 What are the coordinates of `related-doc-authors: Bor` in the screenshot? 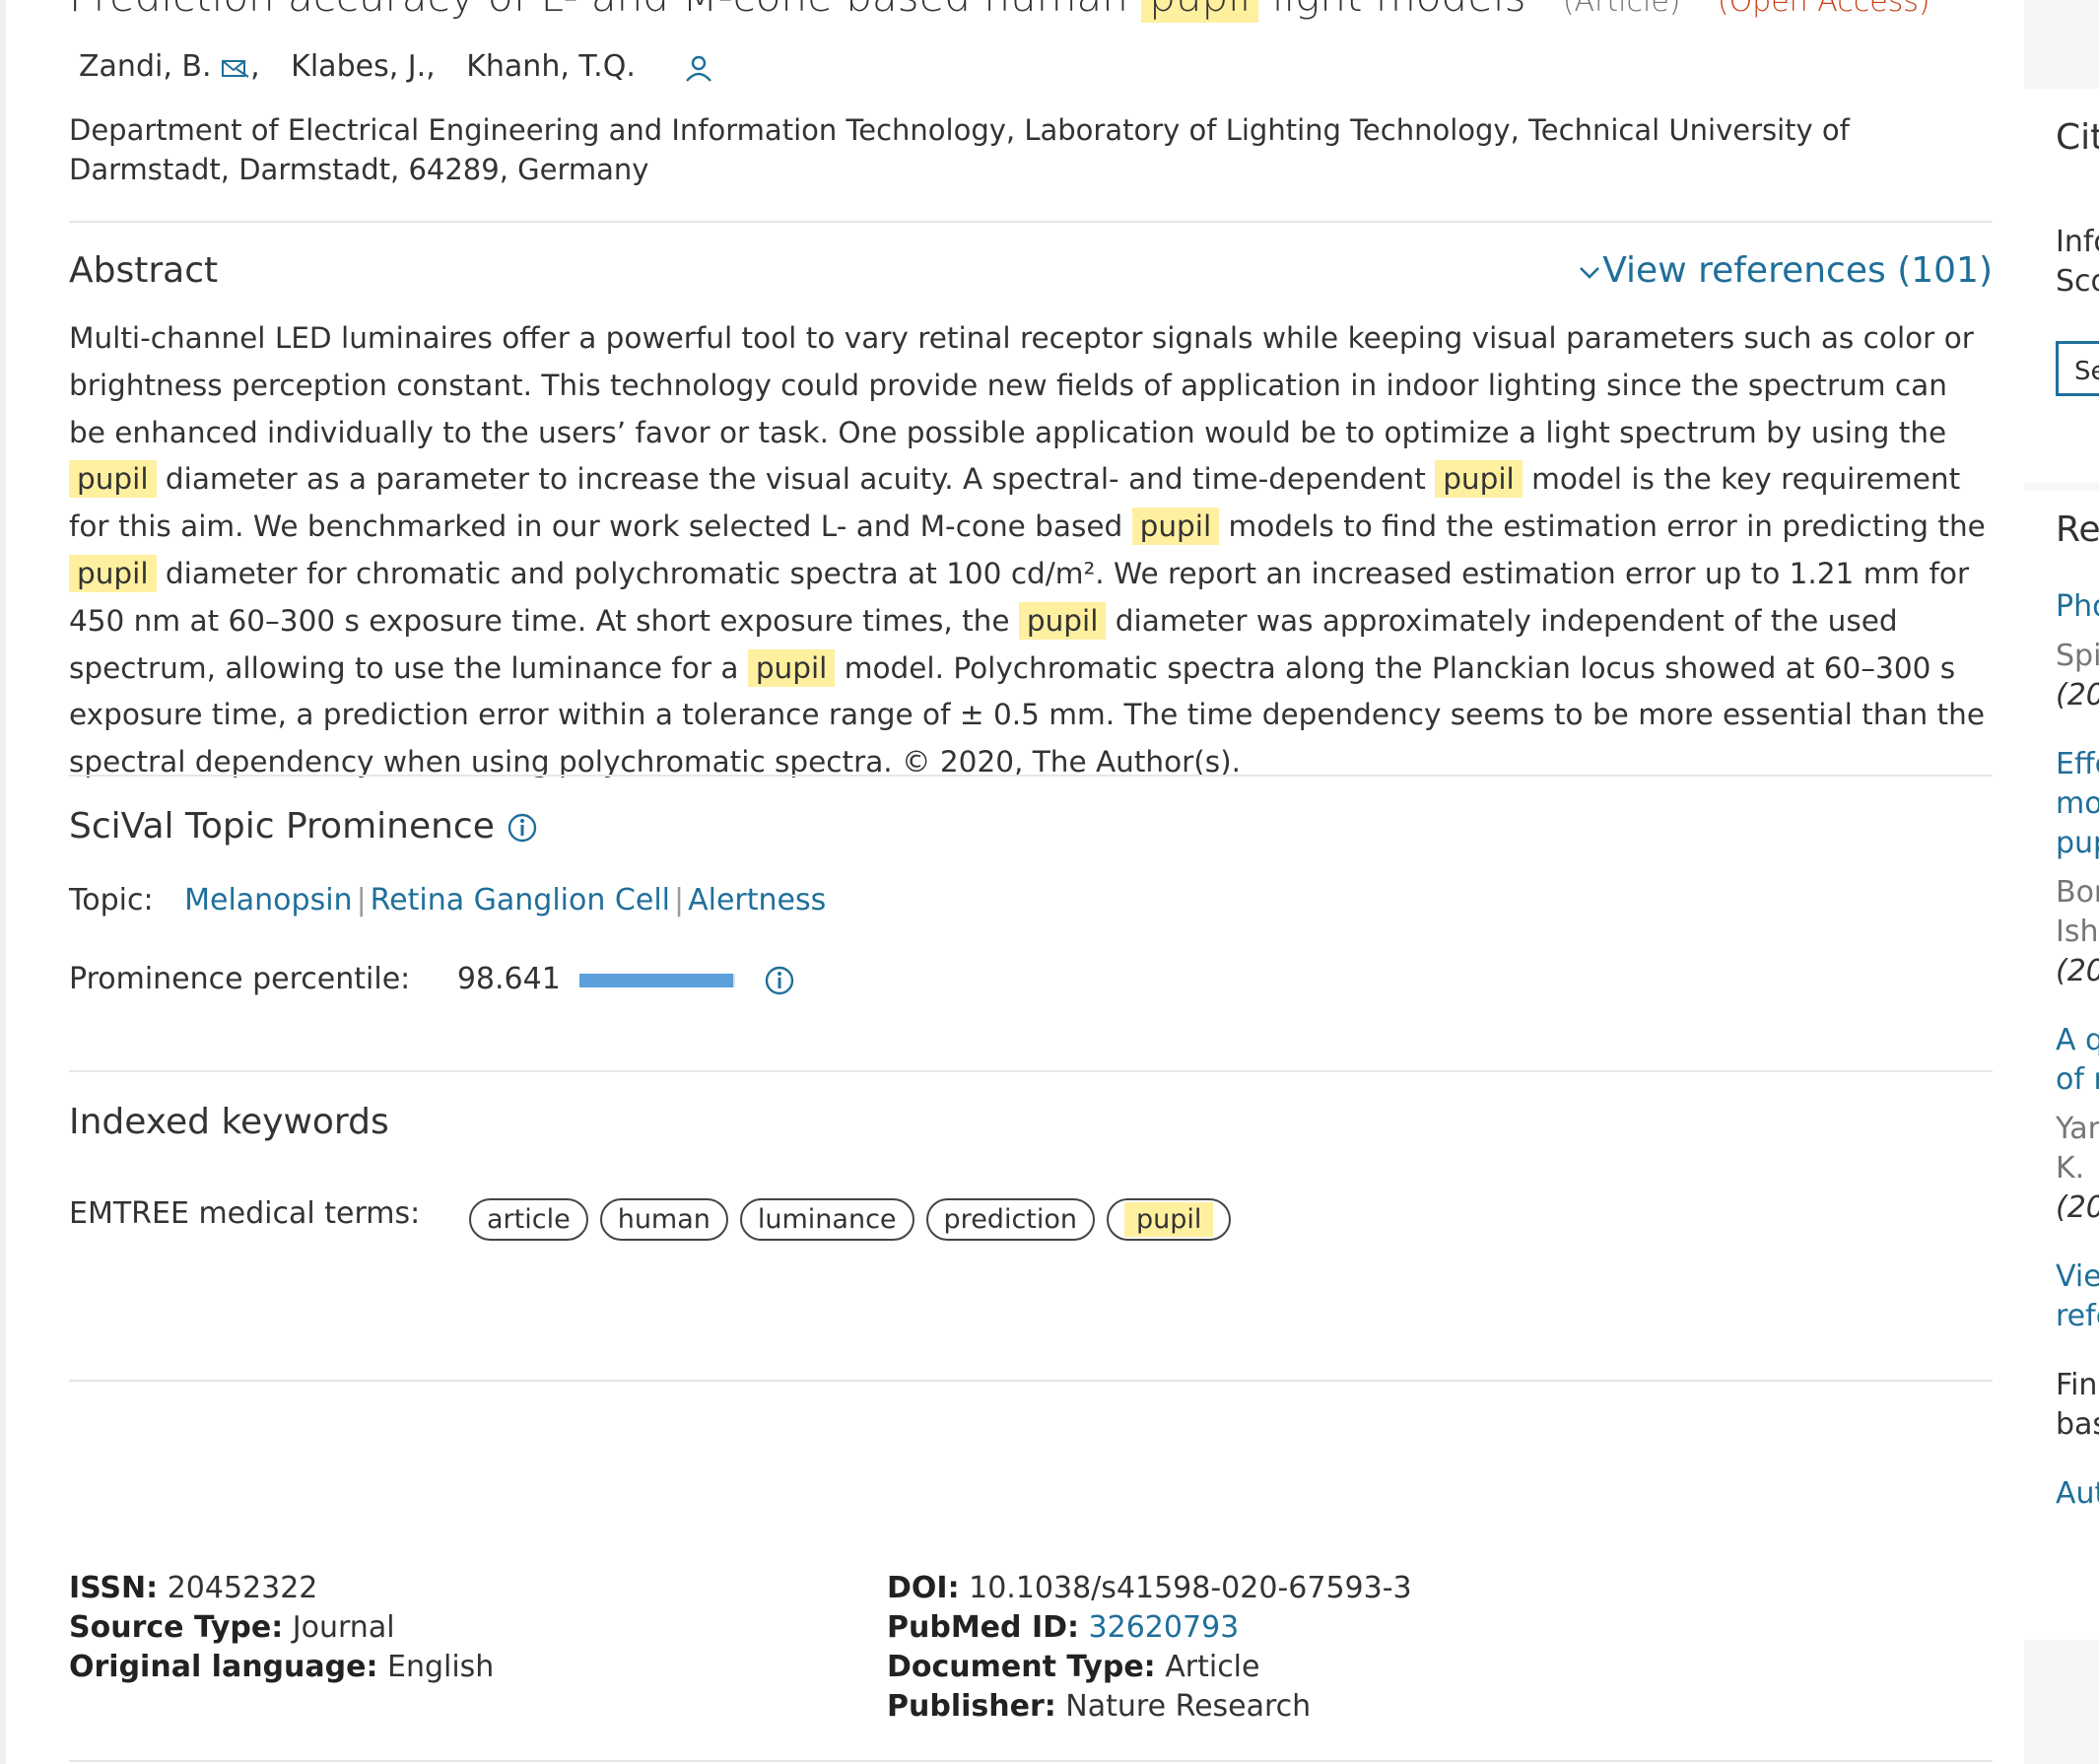 It's located at (2077, 892).